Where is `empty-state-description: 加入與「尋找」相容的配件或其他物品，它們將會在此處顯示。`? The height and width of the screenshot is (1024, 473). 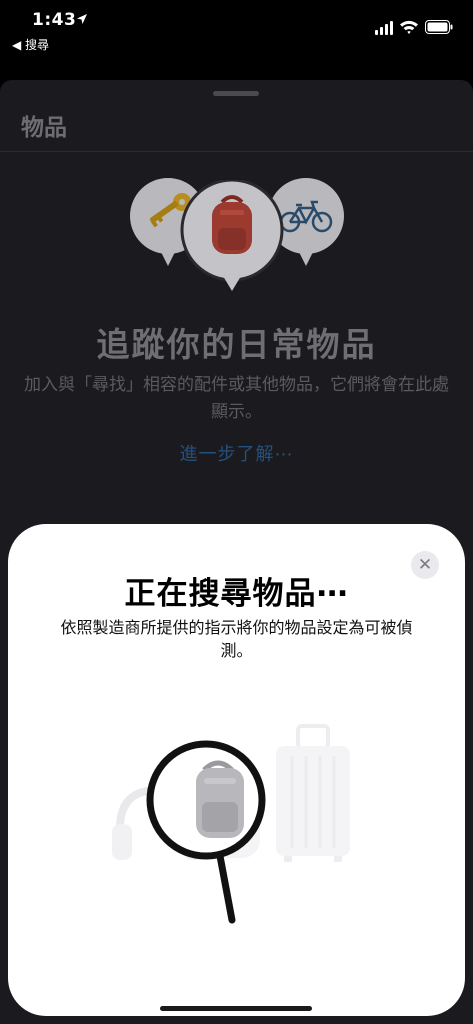 empty-state-description: 加入與「尋找」相容的配件或其他物品，它們將會在此處顯示。 is located at coordinates (236, 398).